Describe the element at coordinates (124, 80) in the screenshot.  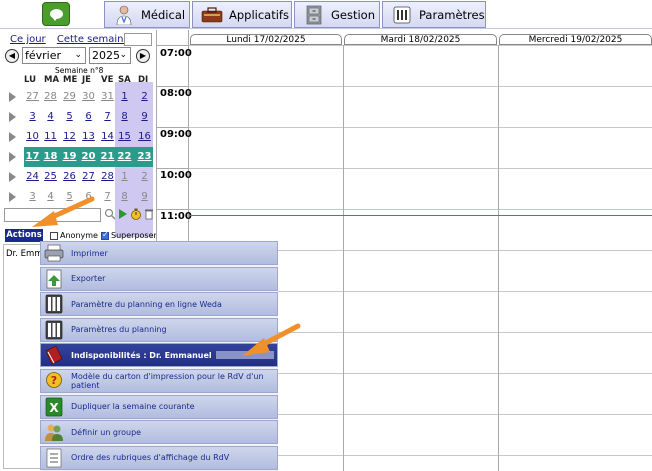
I see `weekday-label: SA` at that location.